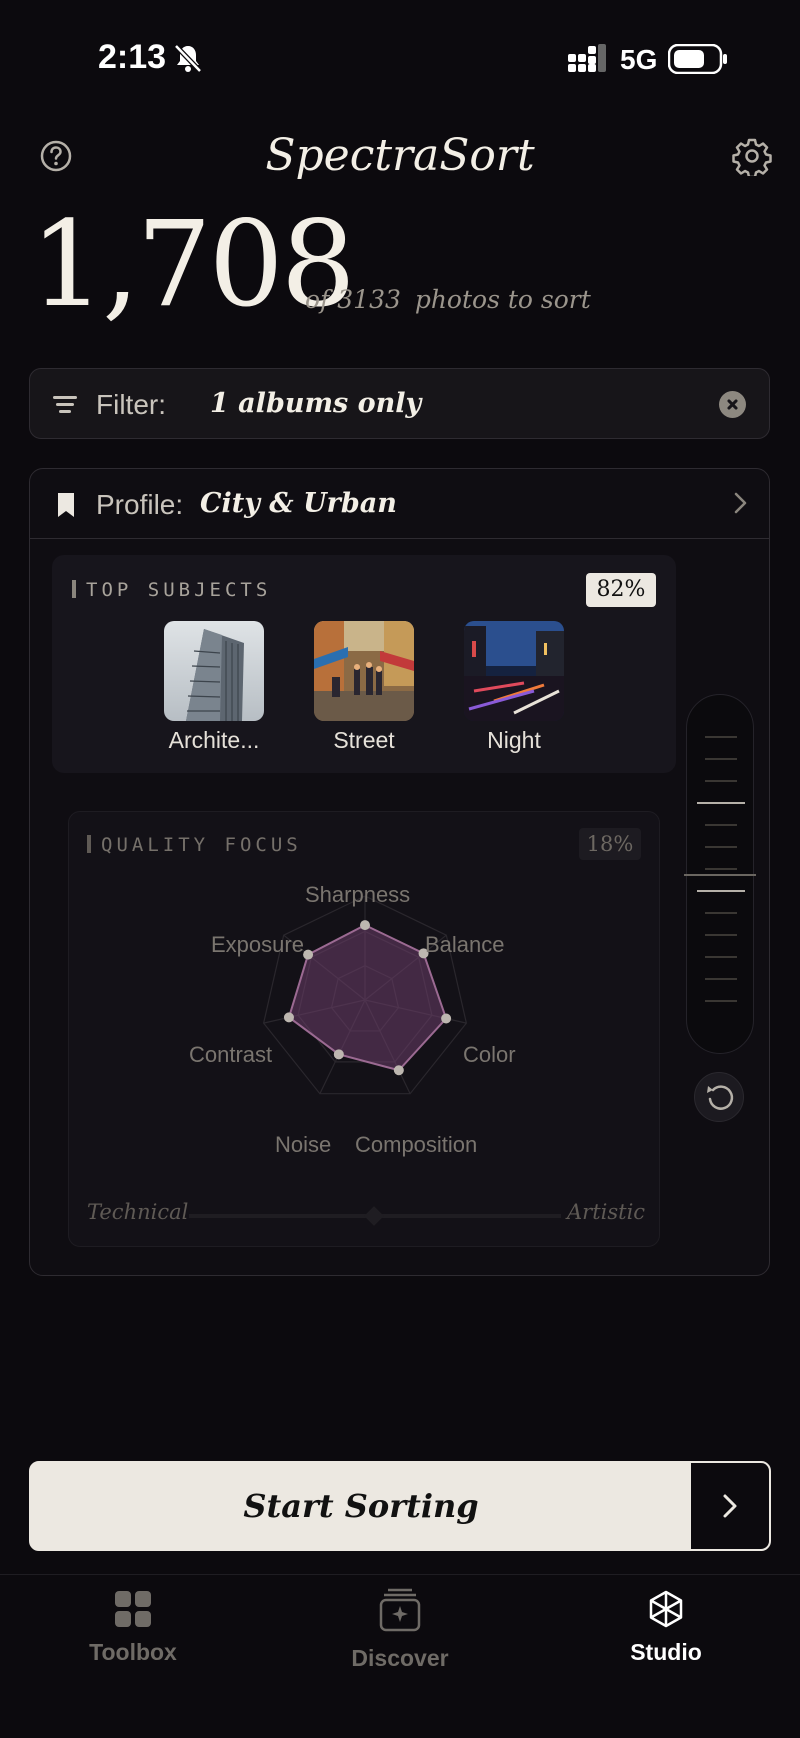  Describe the element at coordinates (399, 504) in the screenshot. I see `profile-selector: Profile: City & Urban` at that location.